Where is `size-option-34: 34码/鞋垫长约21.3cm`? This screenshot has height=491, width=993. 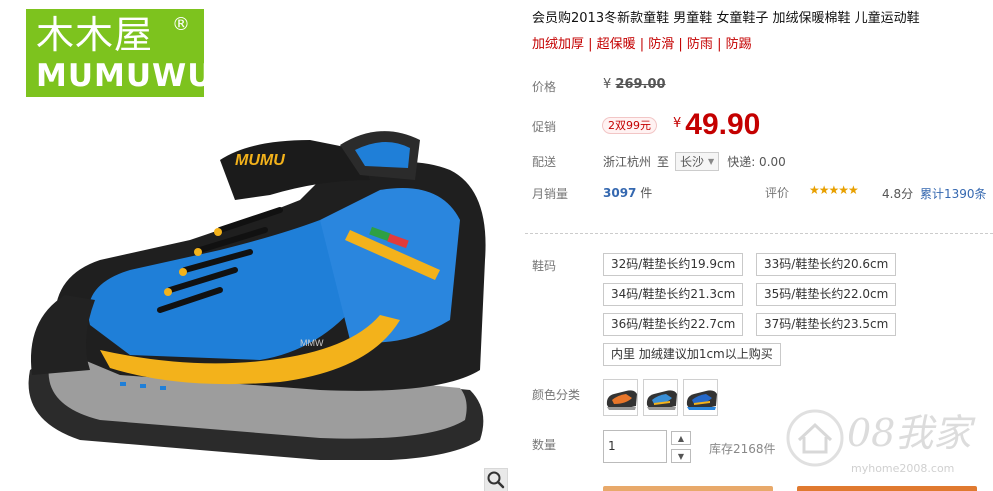 size-option-34: 34码/鞋垫长约21.3cm is located at coordinates (673, 294).